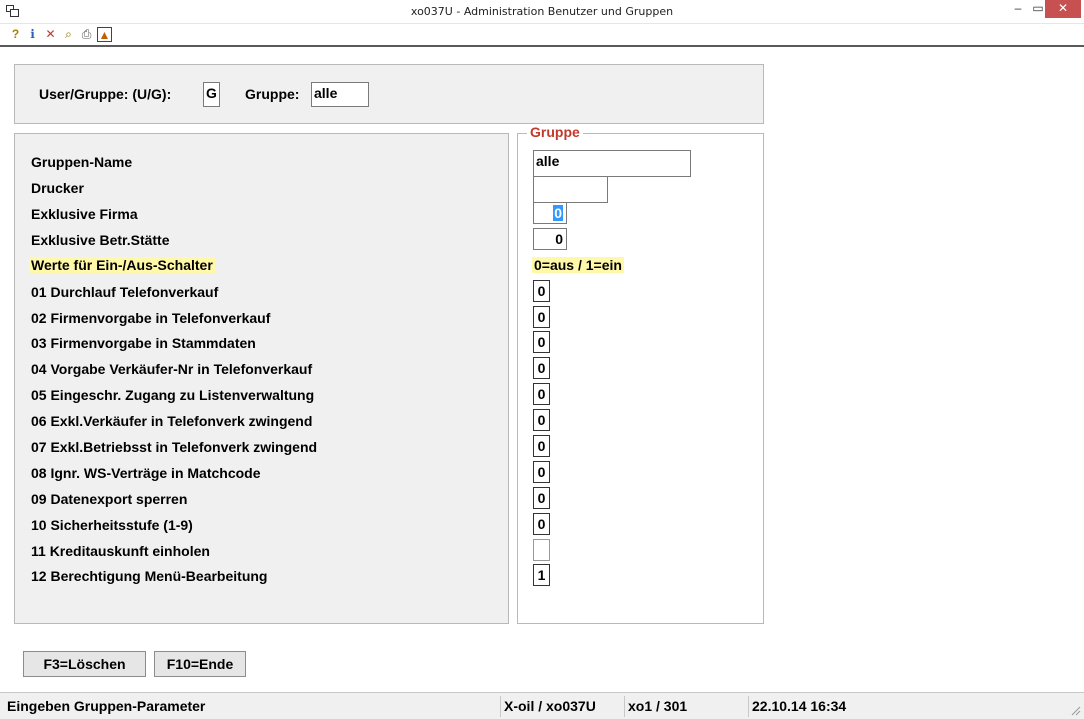 This screenshot has width=1084, height=719. What do you see at coordinates (143, 343) in the screenshot?
I see `switch-label: 03 Firmenvorgabe in Stammdaten` at bounding box center [143, 343].